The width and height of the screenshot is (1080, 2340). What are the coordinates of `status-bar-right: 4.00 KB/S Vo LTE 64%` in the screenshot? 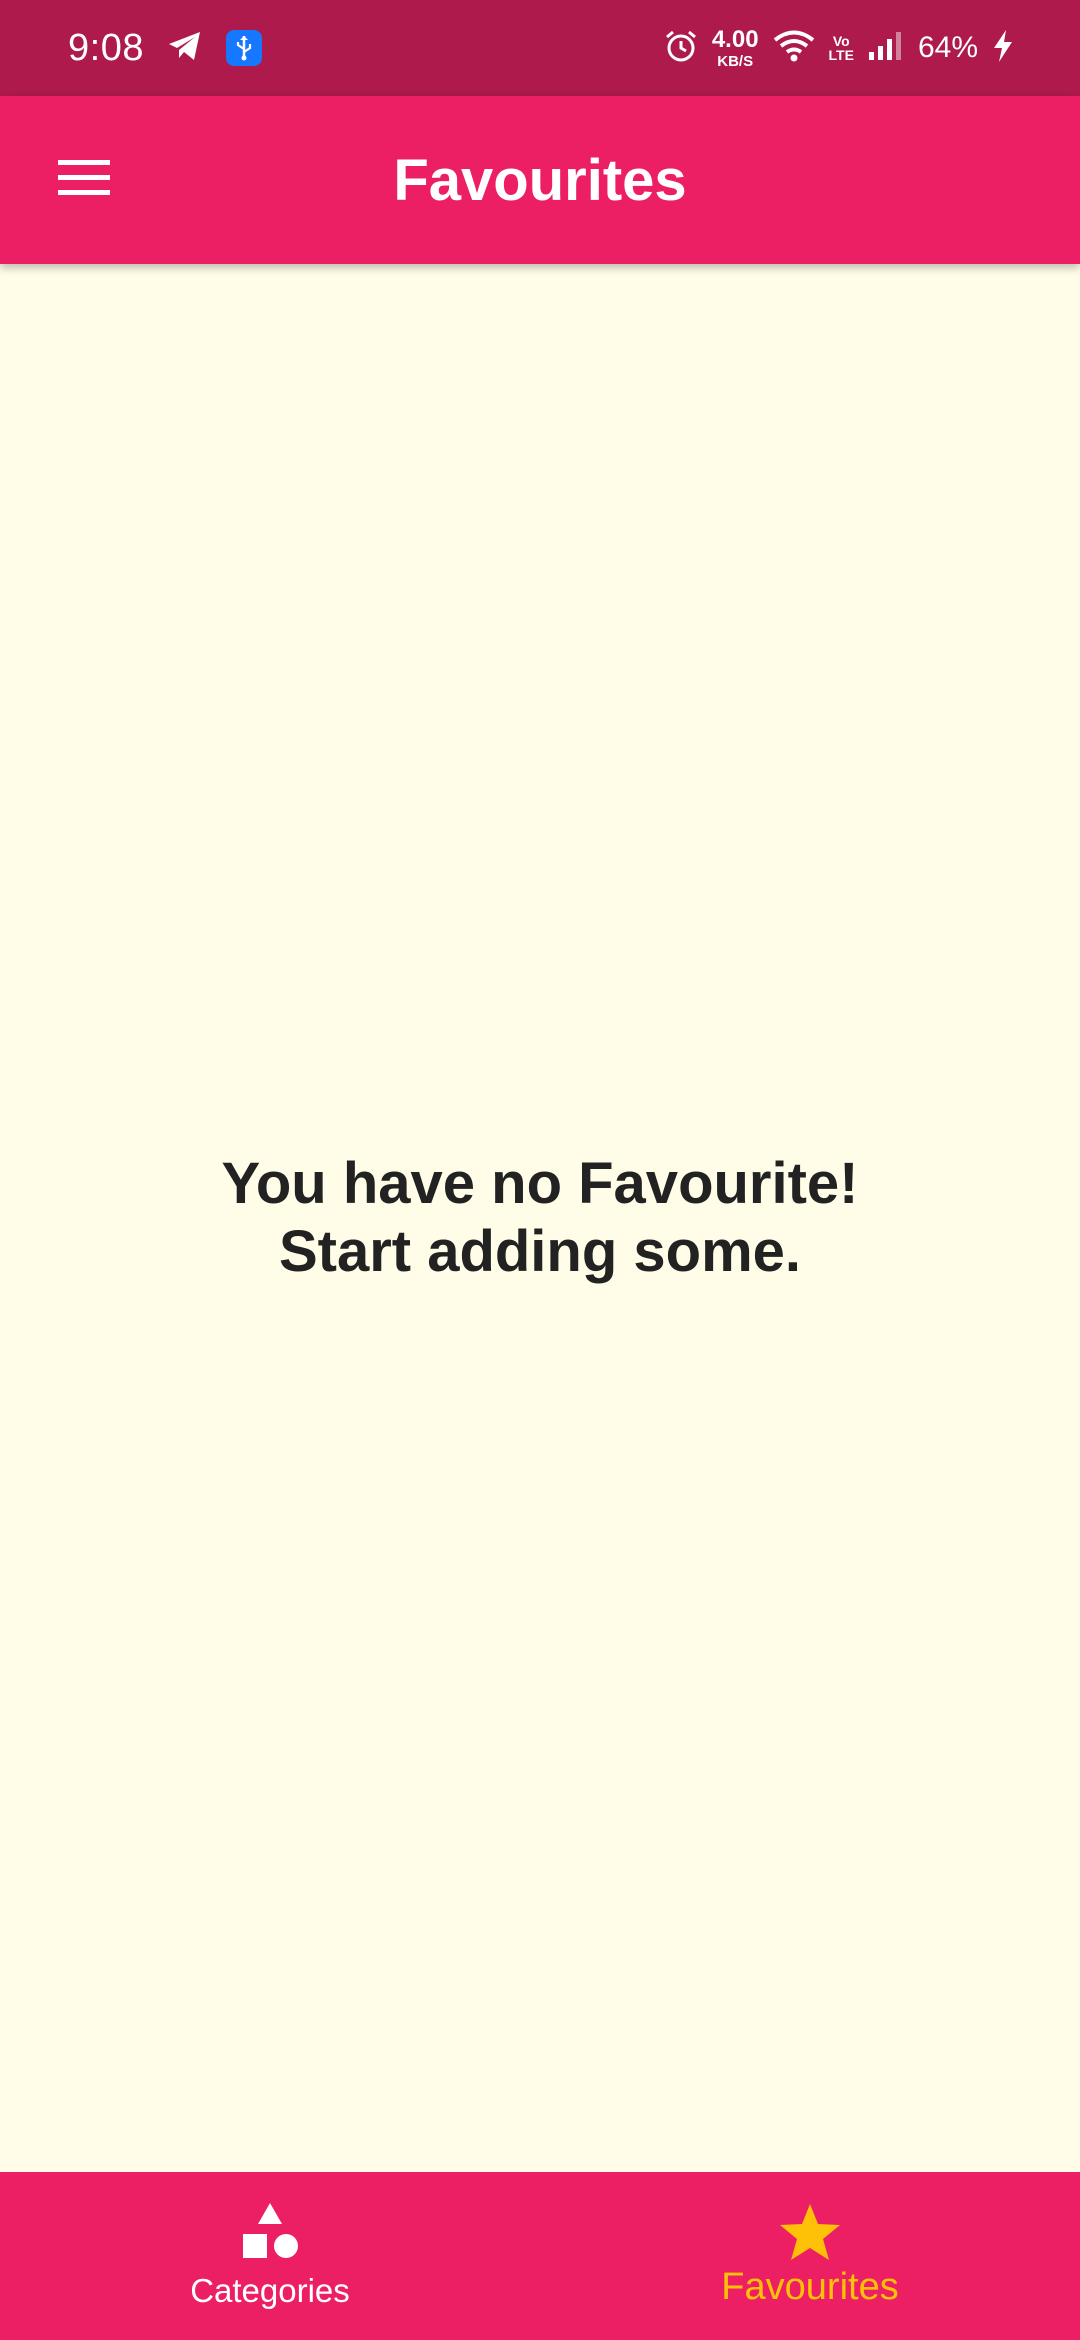 It's located at (839, 48).